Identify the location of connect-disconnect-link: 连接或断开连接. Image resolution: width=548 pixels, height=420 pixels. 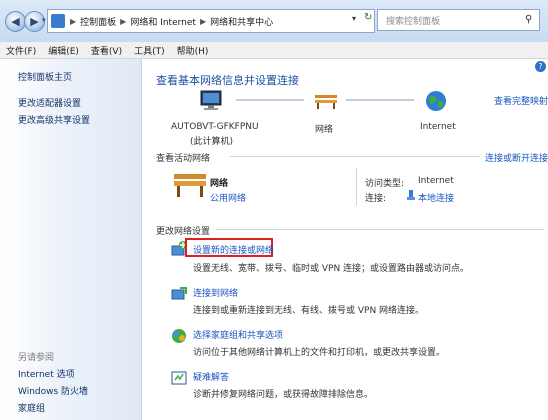
(516, 157).